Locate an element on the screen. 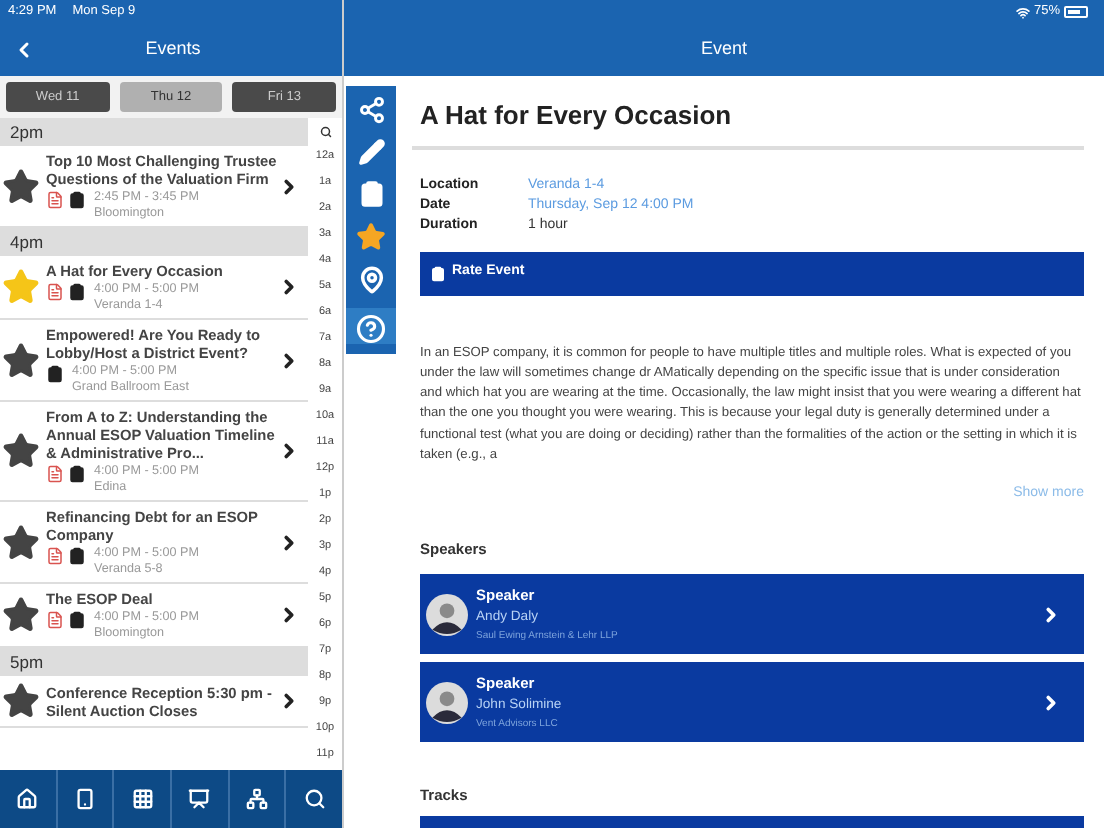  header-title: Event is located at coordinates (723, 49).